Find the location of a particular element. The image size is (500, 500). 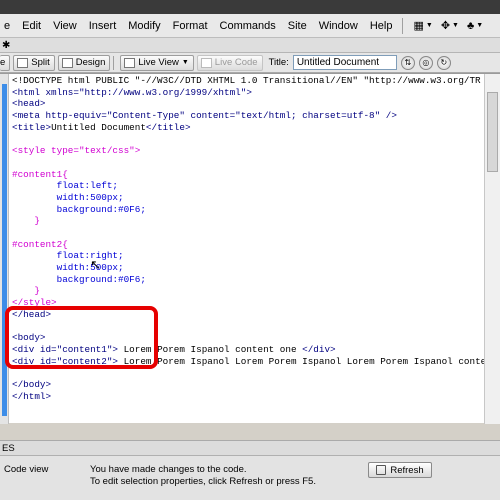

refresh-button: Refresh is located at coordinates (400, 470).